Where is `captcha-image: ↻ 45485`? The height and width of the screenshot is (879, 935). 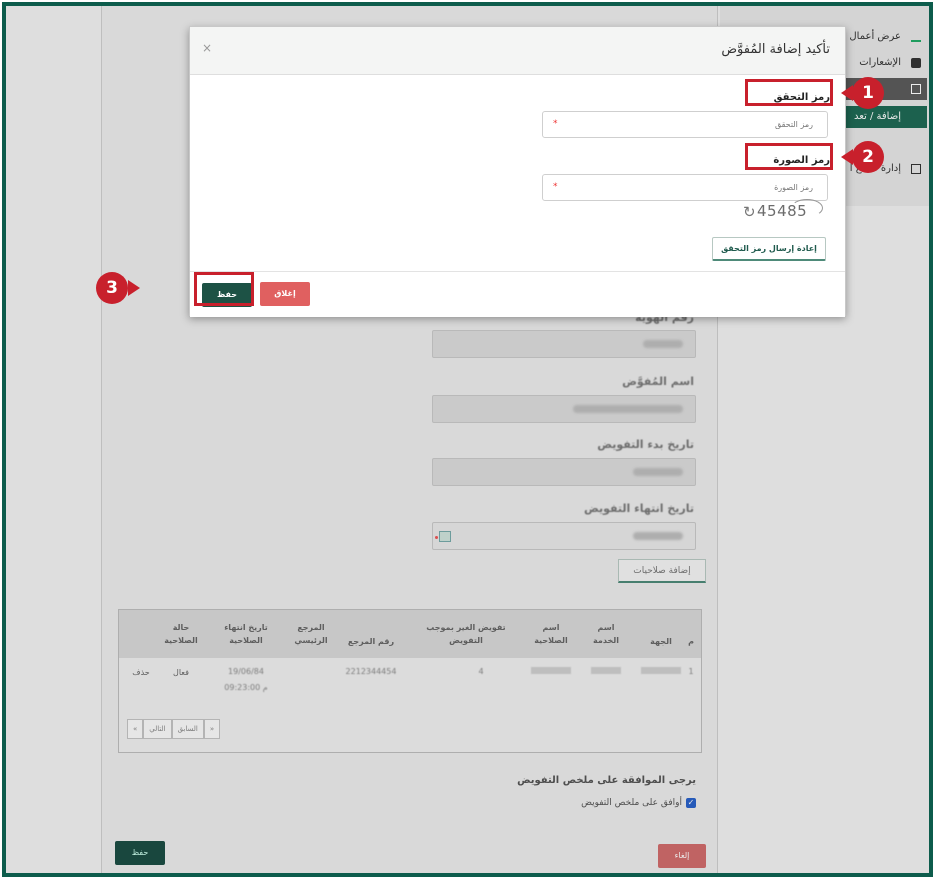
captcha-image: ↻ 45485 is located at coordinates (784, 211).